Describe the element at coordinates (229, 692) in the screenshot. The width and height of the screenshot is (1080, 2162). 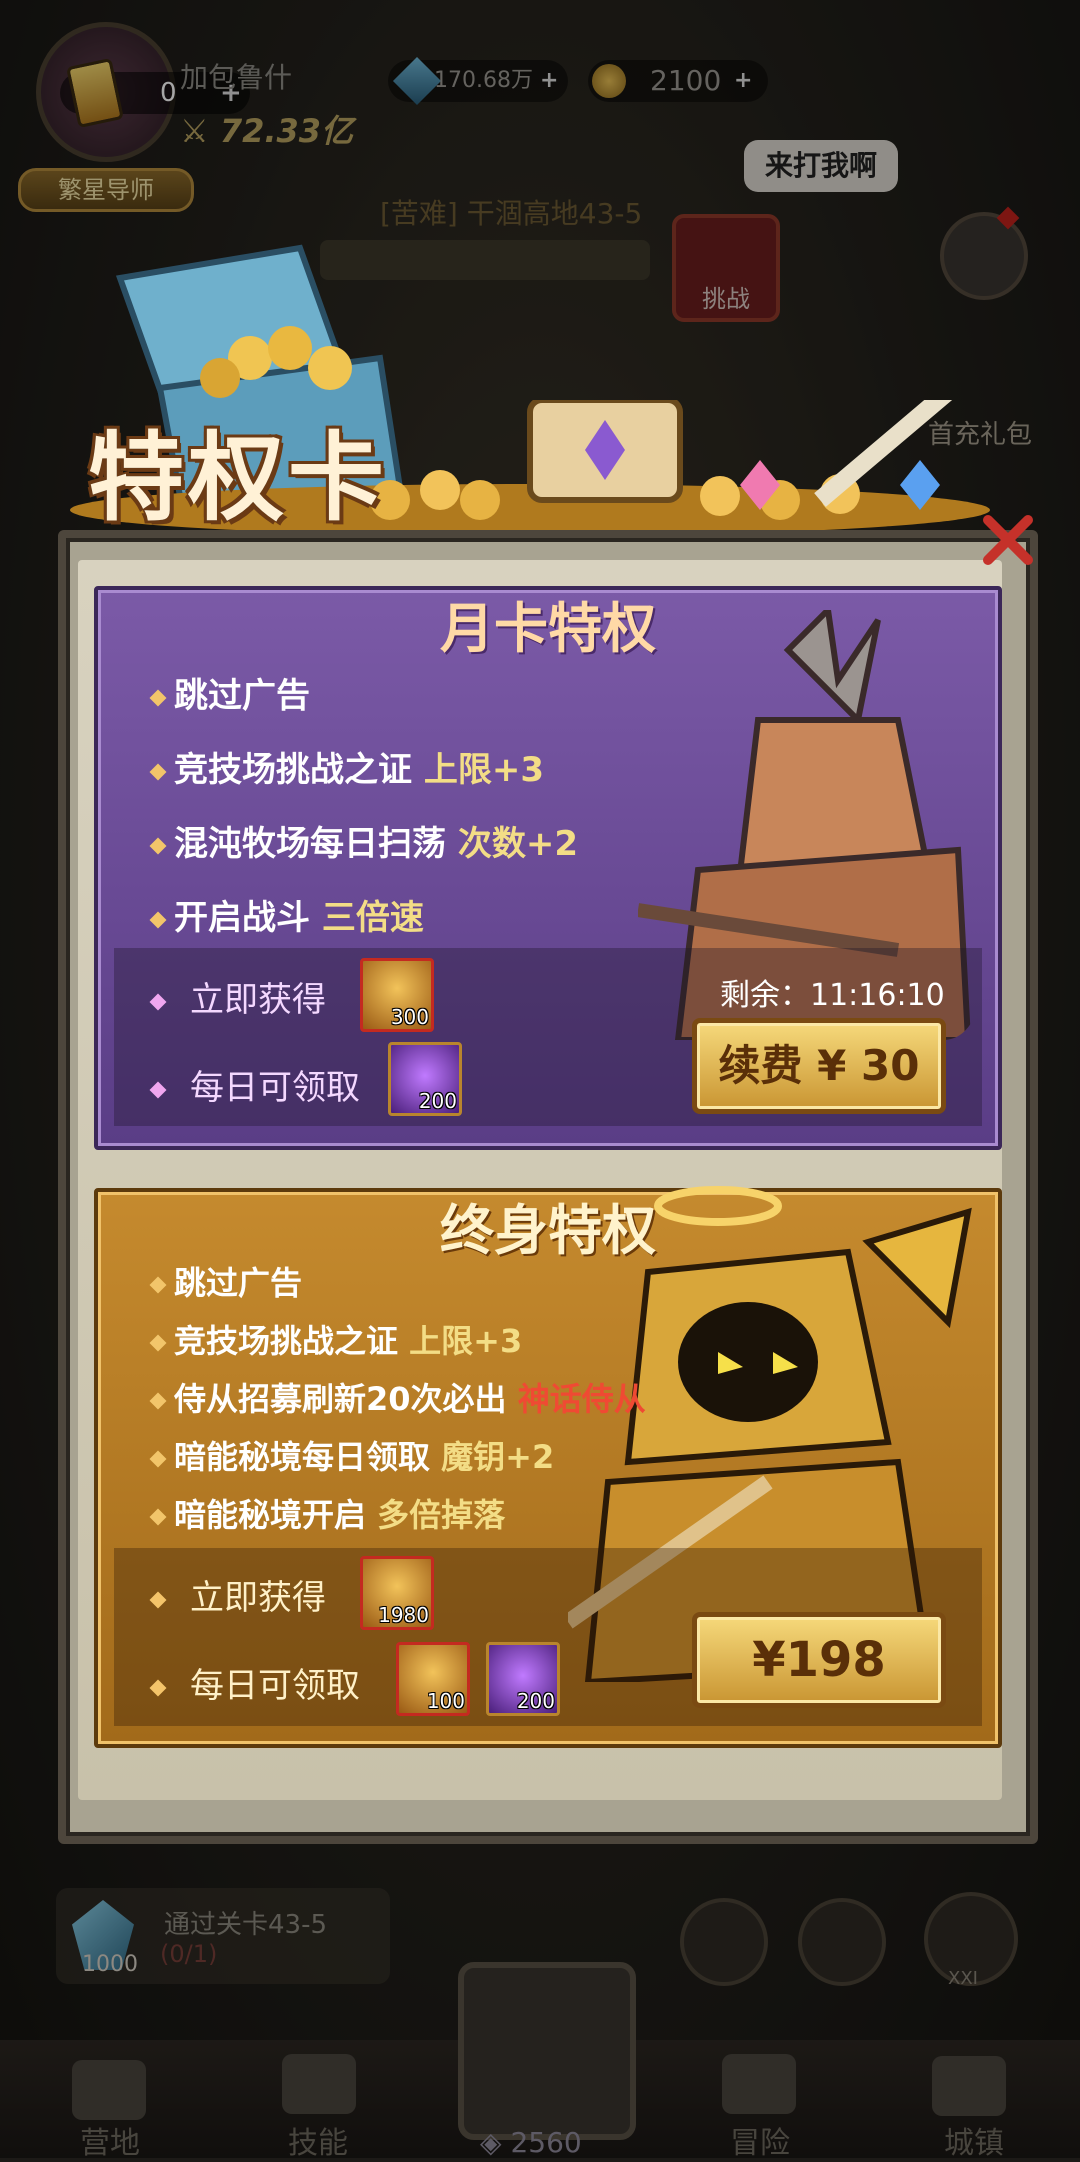
I see `monthly-feature: 跳过广告` at that location.